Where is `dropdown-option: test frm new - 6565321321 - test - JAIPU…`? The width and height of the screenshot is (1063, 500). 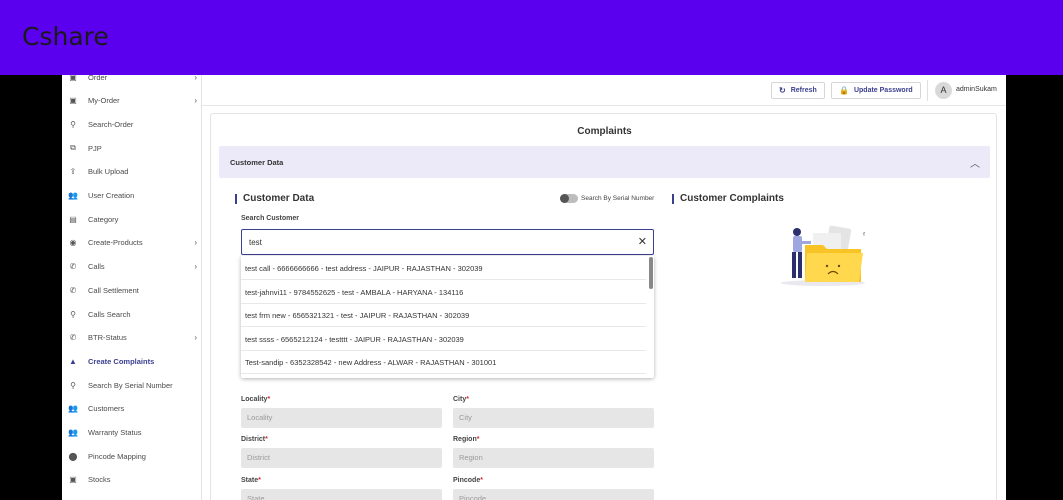 dropdown-option: test frm new - 6565321321 - test - JAIPU… is located at coordinates (443, 316).